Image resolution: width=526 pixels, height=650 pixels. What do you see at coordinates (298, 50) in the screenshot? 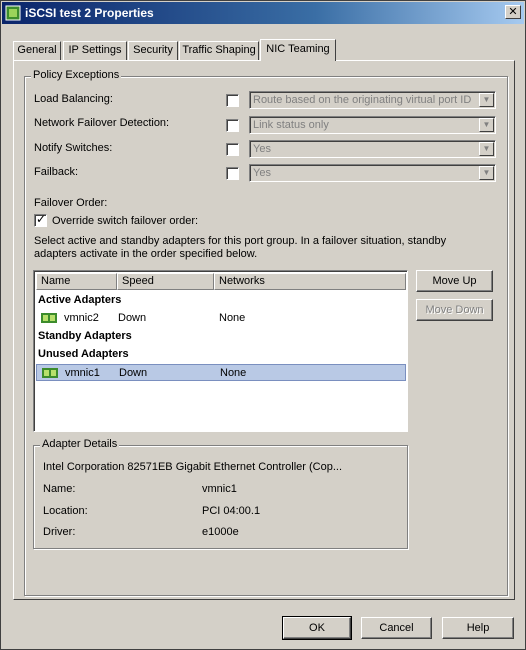
I see `tab-nic-teaming: NIC Teaming` at bounding box center [298, 50].